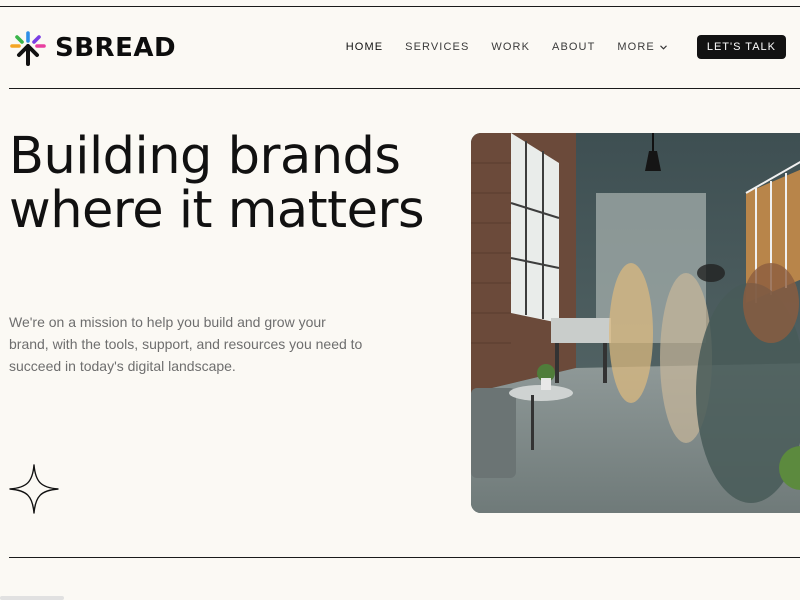  I want to click on main-nav: HOME SERVICES WORK ABOUT MORE LET'S TALK, so click(566, 47).